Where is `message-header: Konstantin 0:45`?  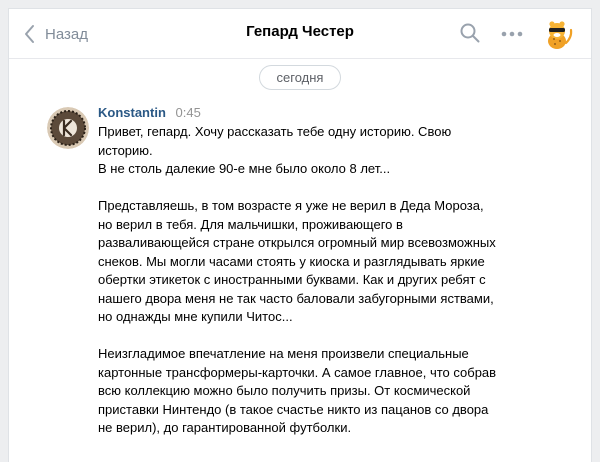
message-header: Konstantin 0:45 is located at coordinates (149, 112).